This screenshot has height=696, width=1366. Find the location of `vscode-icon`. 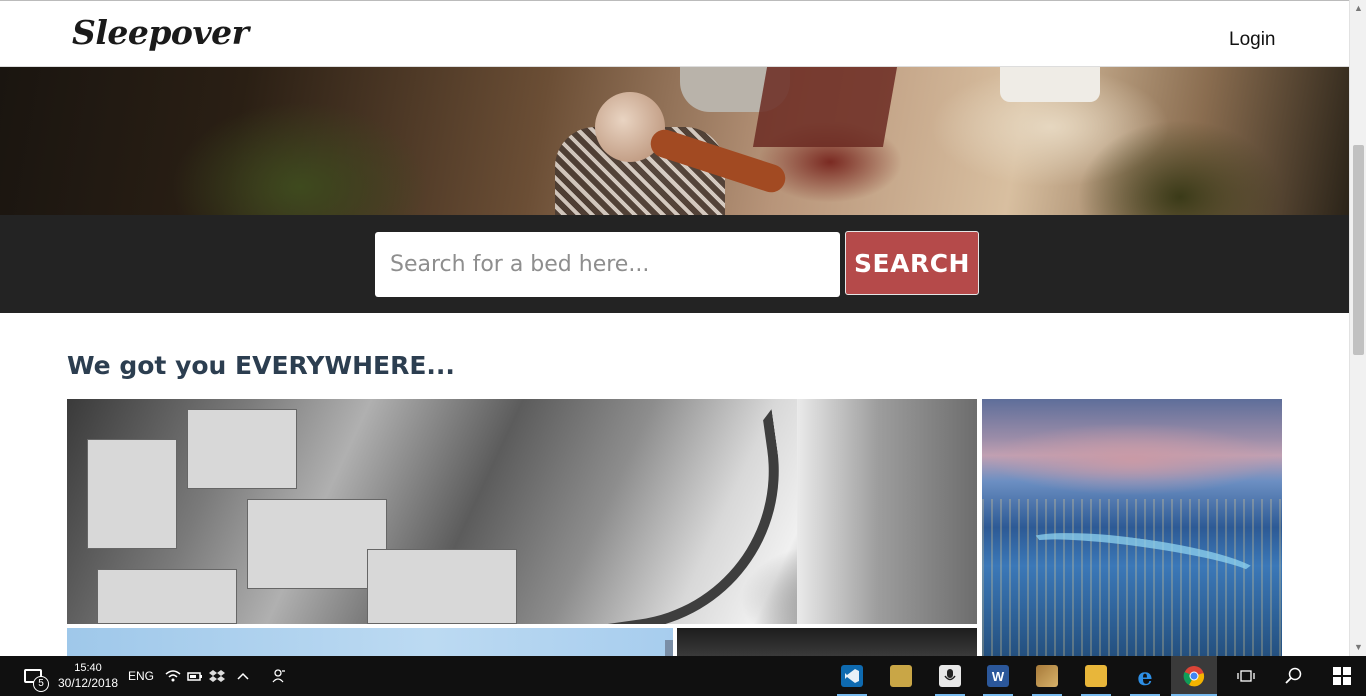

vscode-icon is located at coordinates (852, 676).